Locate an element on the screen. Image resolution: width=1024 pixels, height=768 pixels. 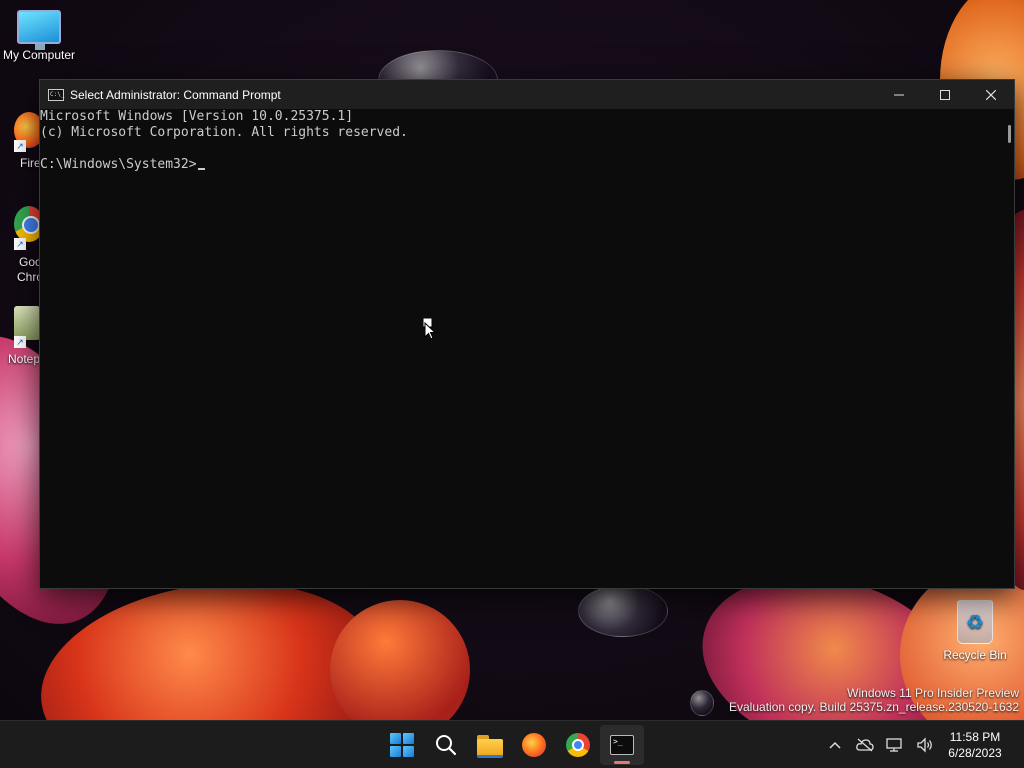
window-controls is located at coordinates (945, 94).